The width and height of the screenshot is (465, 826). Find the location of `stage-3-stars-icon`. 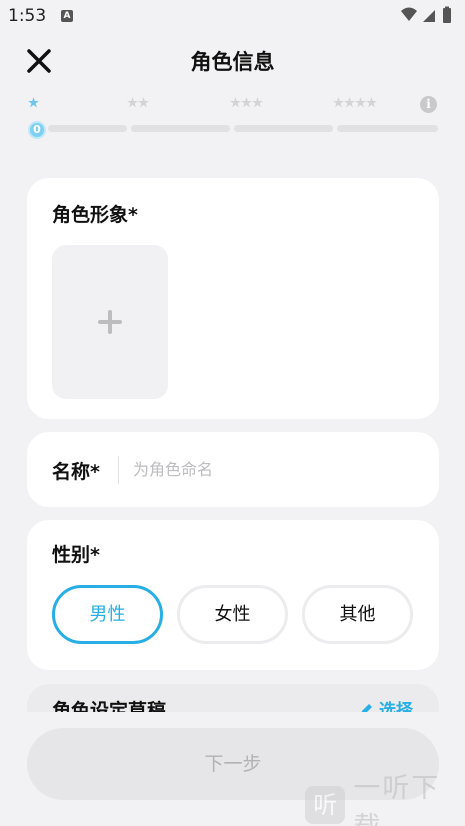

stage-3-stars-icon is located at coordinates (246, 104).